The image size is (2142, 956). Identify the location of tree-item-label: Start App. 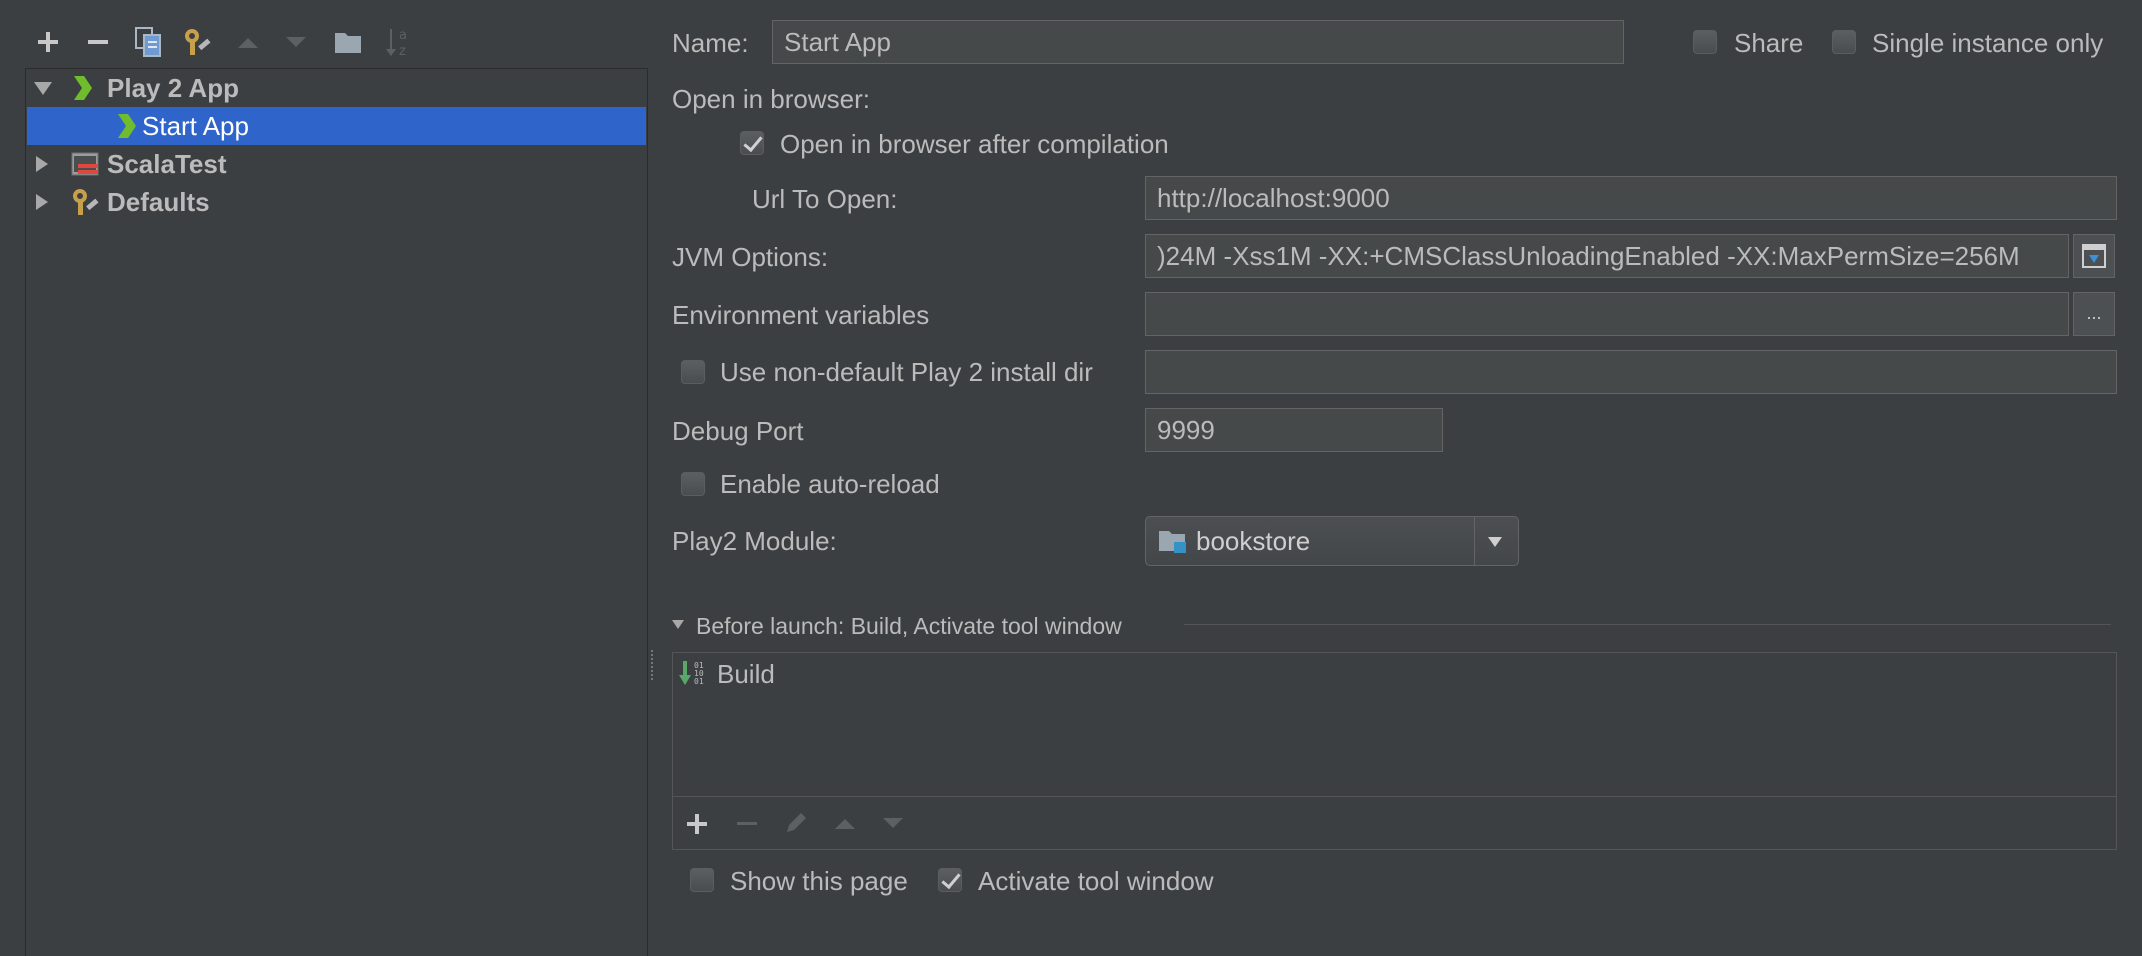
(195, 126).